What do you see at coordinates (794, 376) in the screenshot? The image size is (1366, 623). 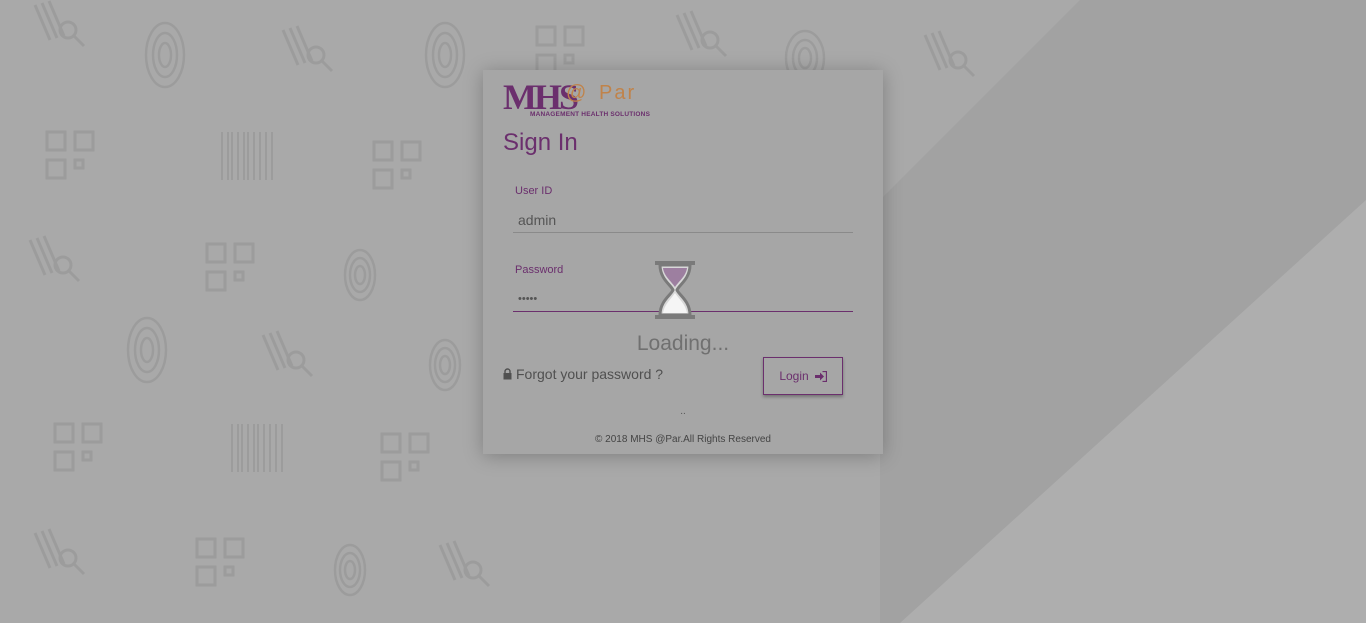 I see `login-button-label: Login` at bounding box center [794, 376].